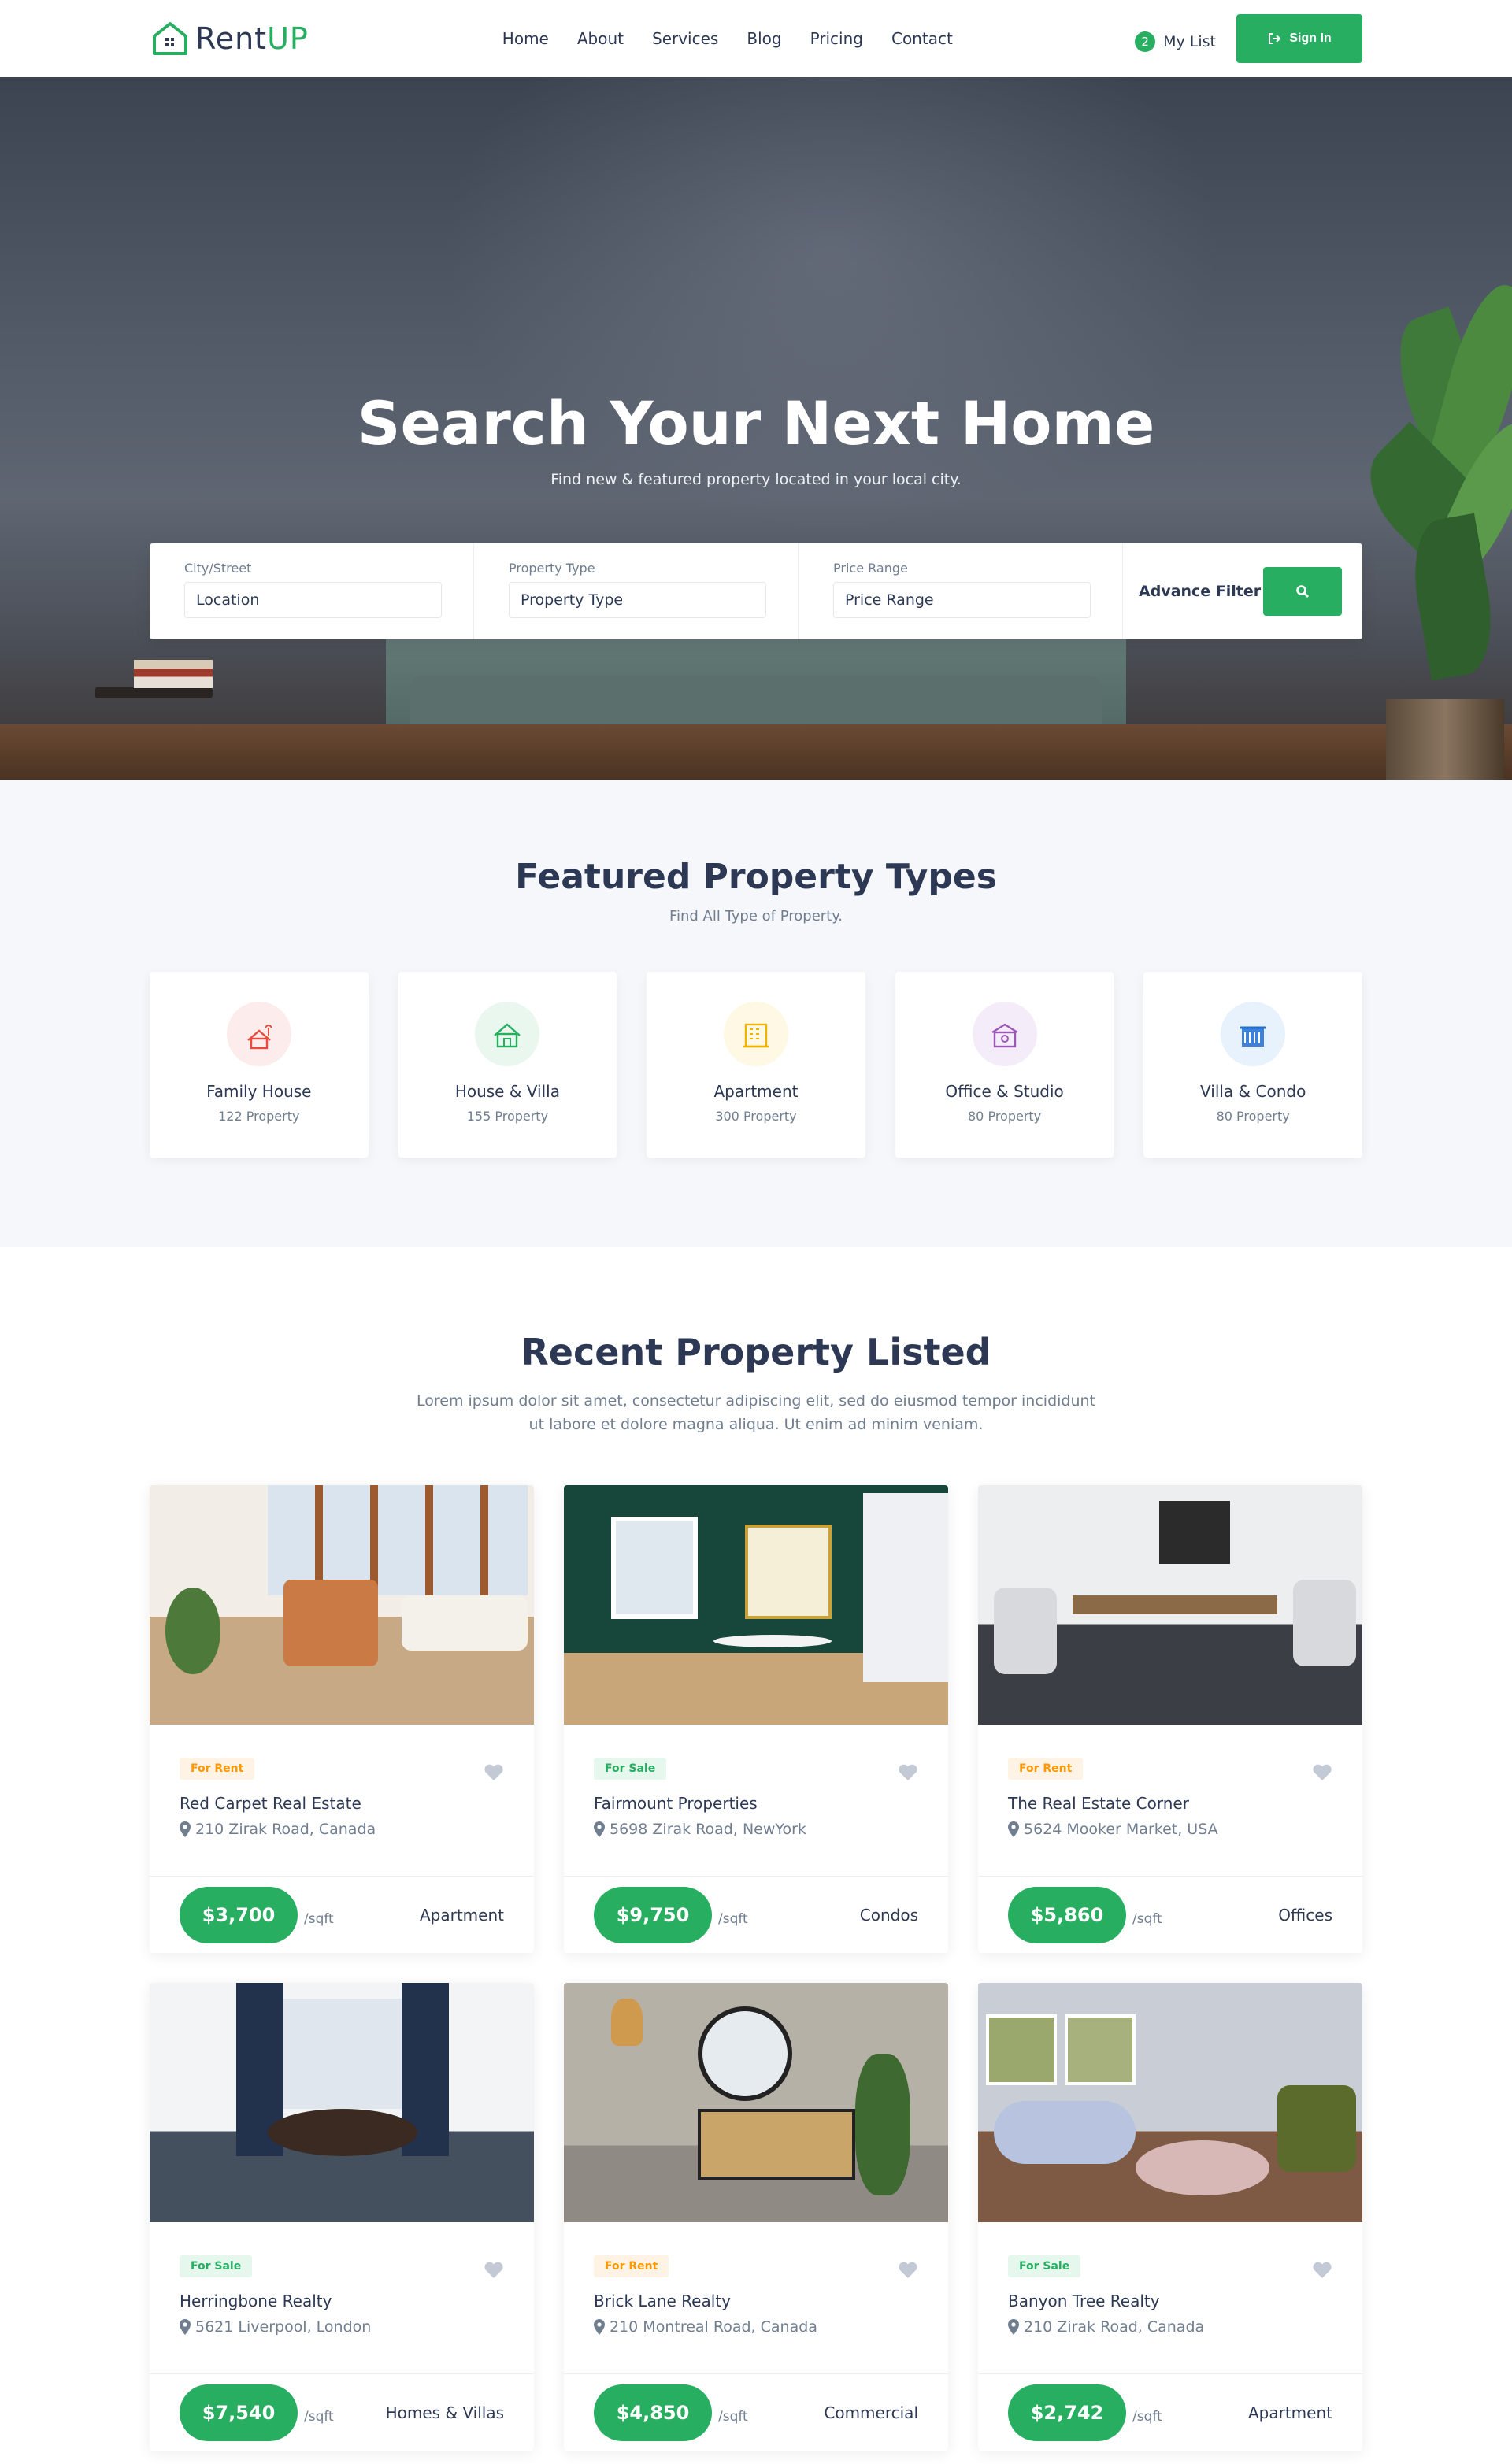 The image size is (1512, 2464). I want to click on logo: RentUP, so click(229, 38).